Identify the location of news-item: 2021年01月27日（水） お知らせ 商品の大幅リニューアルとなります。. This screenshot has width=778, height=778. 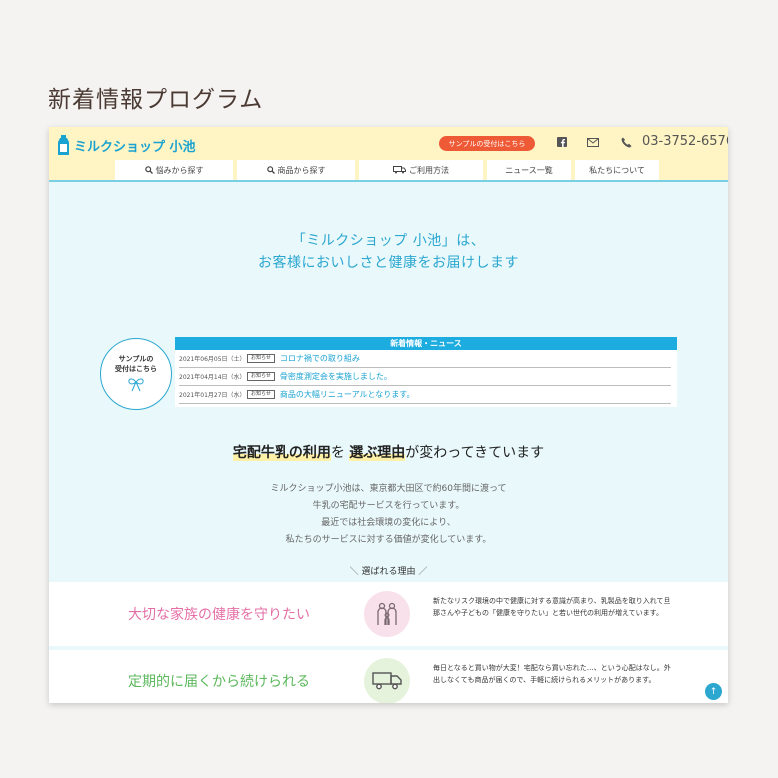
(425, 395).